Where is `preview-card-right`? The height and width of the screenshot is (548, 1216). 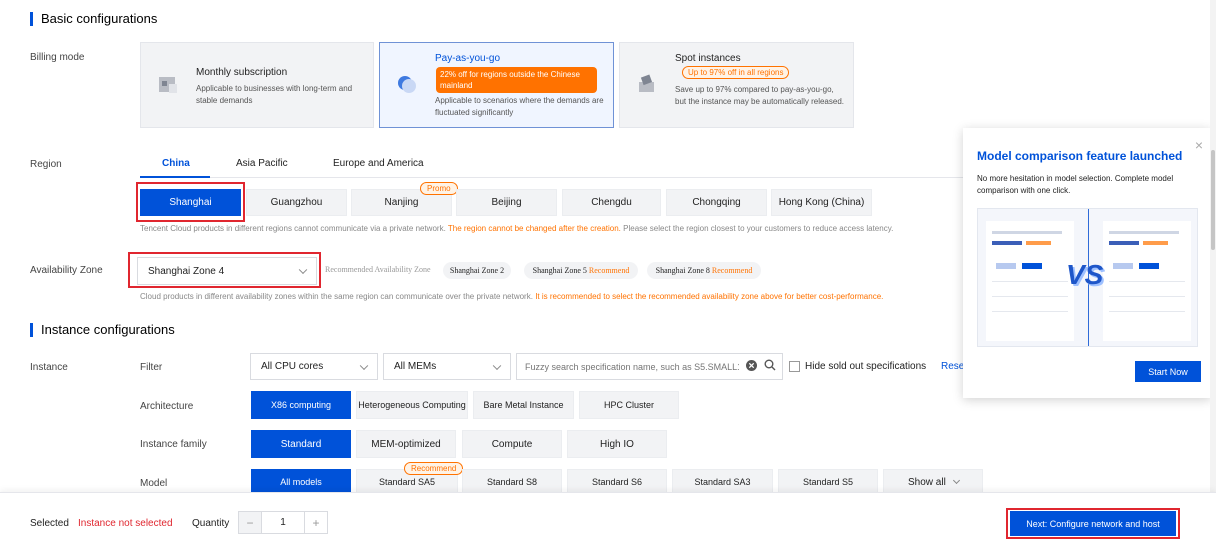
preview-card-right is located at coordinates (1147, 281).